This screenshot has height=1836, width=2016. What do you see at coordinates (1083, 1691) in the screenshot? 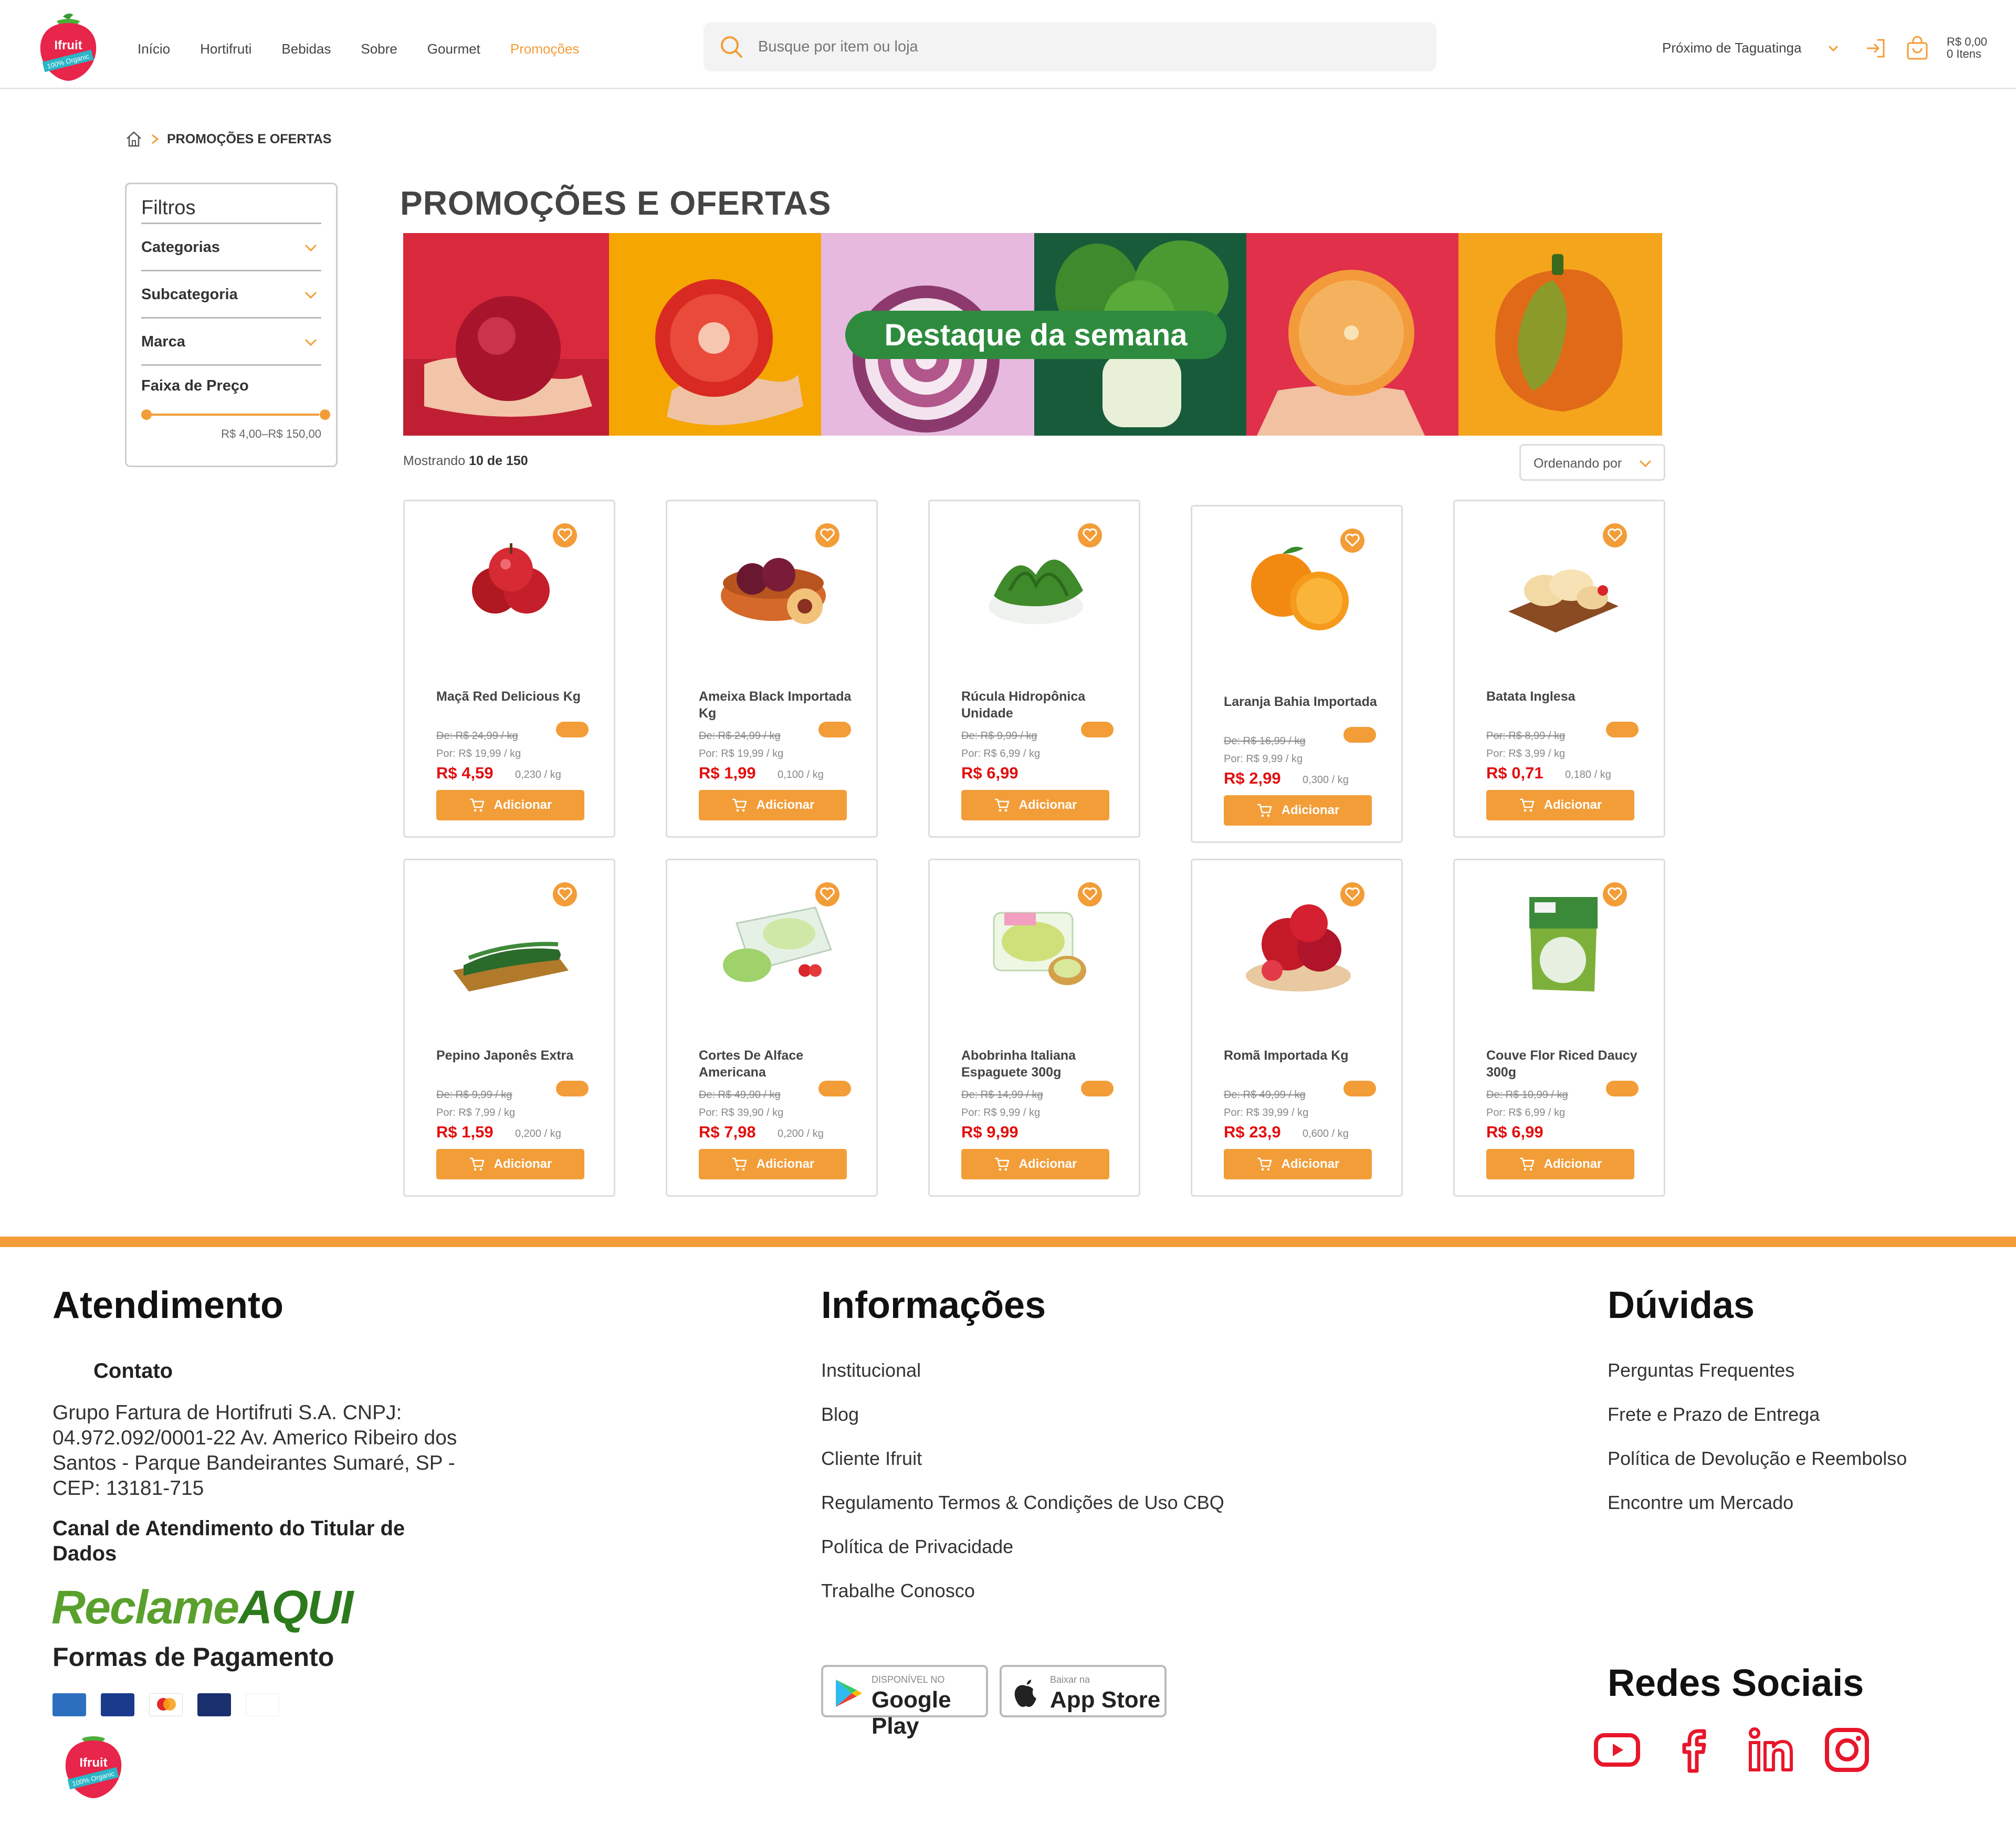
I see `app-store-button: Baixar na App Store` at bounding box center [1083, 1691].